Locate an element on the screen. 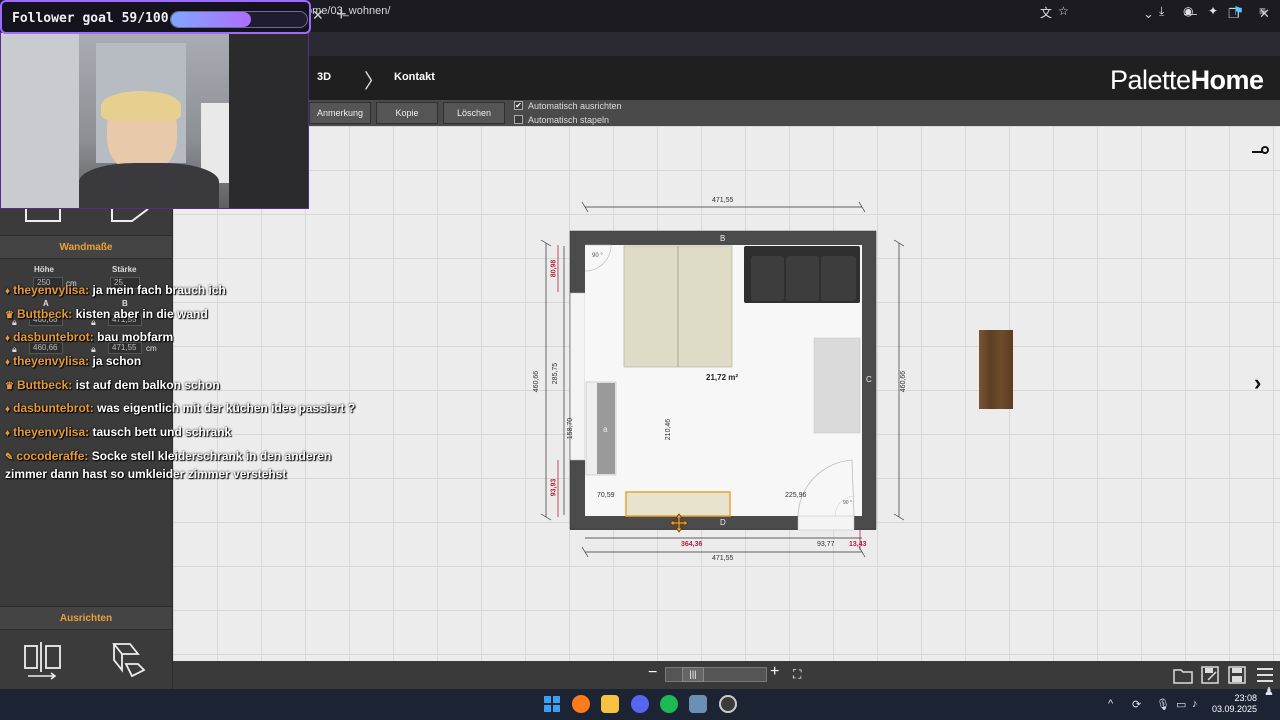 The image size is (1280, 720). dim-selection-right: 225,96 is located at coordinates (796, 495).